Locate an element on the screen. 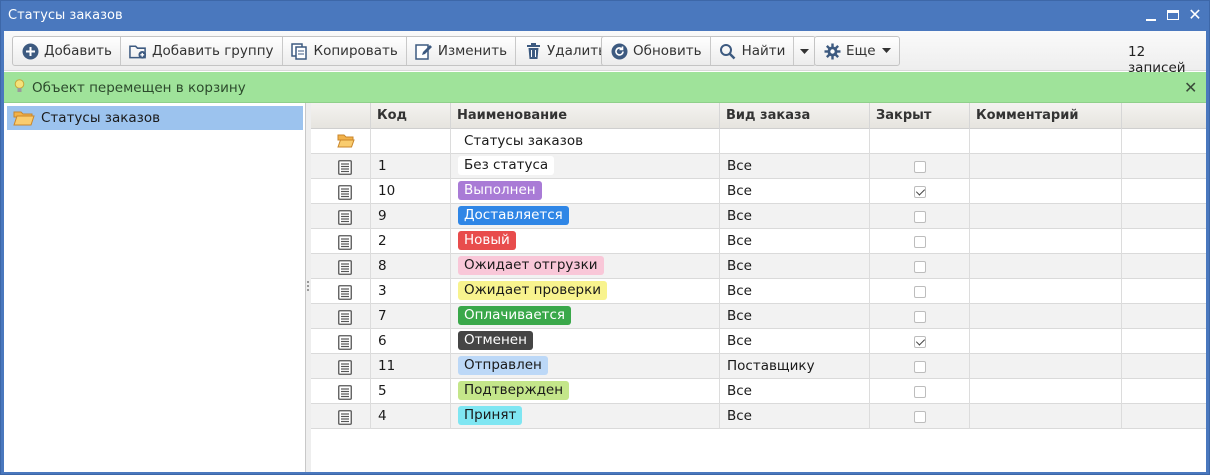 Image resolution: width=1210 pixels, height=475 pixels. row-name-cell: Без статуса is located at coordinates (585, 166).